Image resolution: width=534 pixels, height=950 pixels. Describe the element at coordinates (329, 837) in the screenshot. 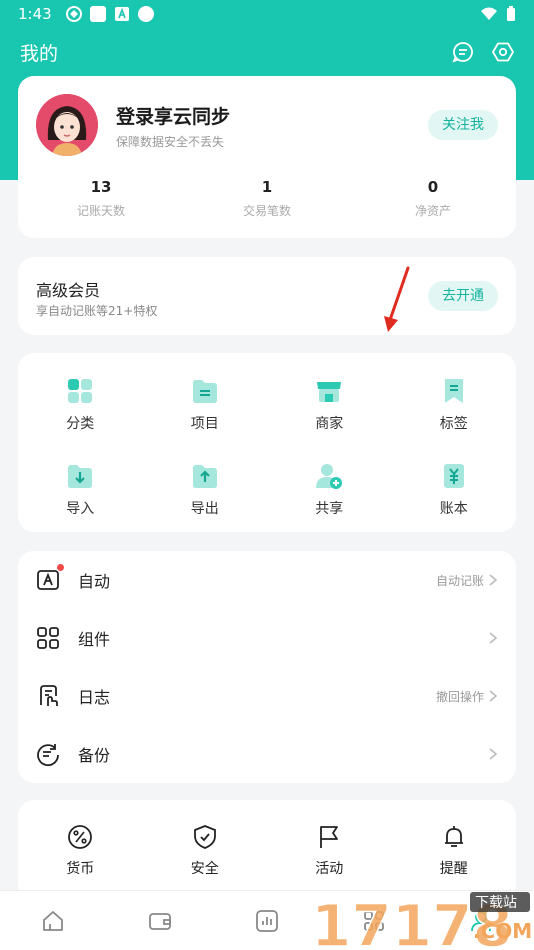

I see `flag-icon` at that location.